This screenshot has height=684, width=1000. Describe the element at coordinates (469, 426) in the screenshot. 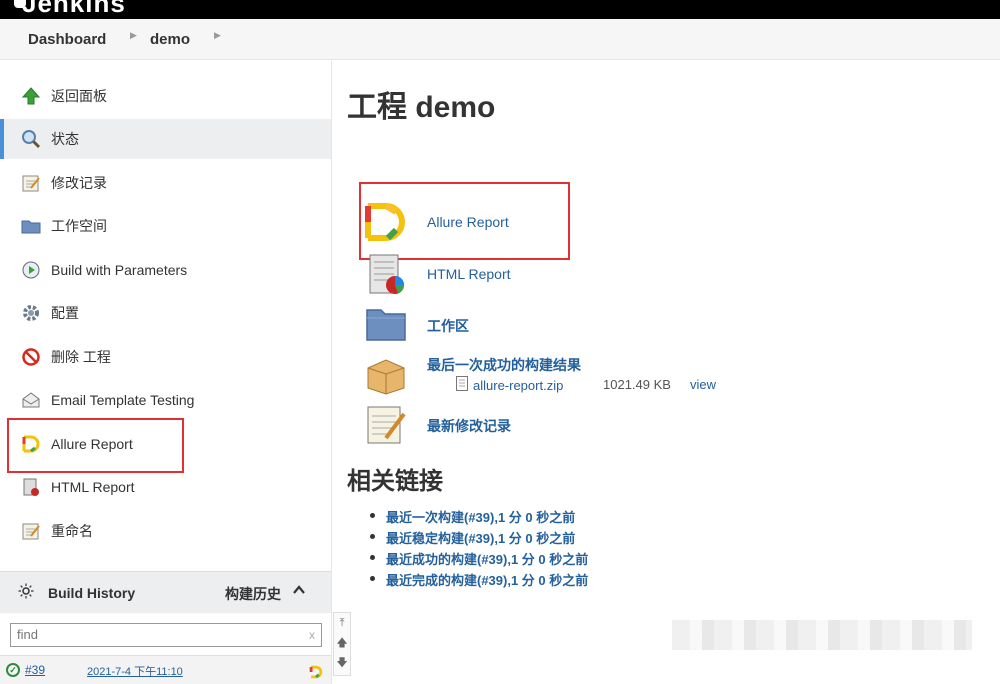

I see `main-link-label: 最新修改记录` at that location.